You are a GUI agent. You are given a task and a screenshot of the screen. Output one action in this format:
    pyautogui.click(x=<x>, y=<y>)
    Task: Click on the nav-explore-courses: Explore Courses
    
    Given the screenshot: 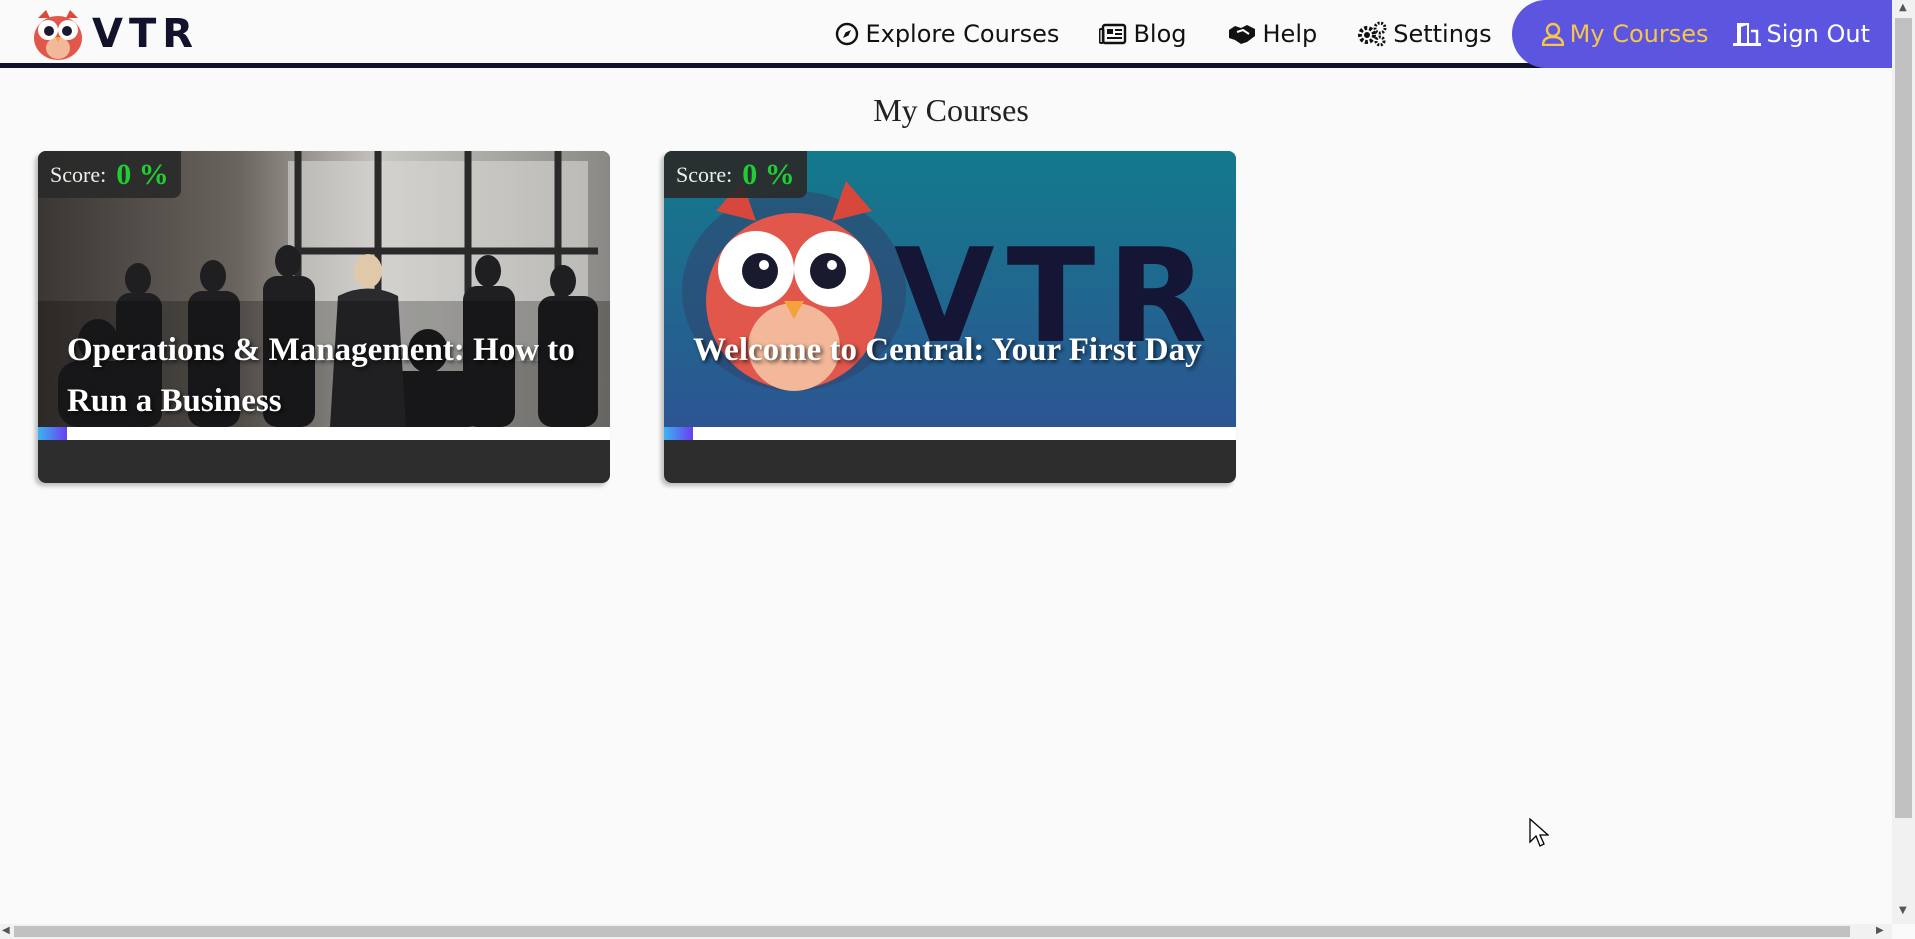 What is the action you would take?
    pyautogui.click(x=947, y=34)
    